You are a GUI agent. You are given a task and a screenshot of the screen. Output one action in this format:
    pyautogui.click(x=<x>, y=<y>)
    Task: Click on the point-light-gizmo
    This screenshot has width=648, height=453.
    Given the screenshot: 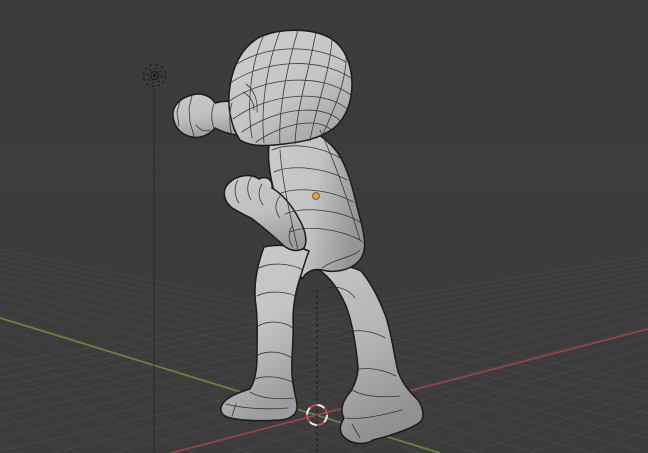 What is the action you would take?
    pyautogui.click(x=155, y=76)
    